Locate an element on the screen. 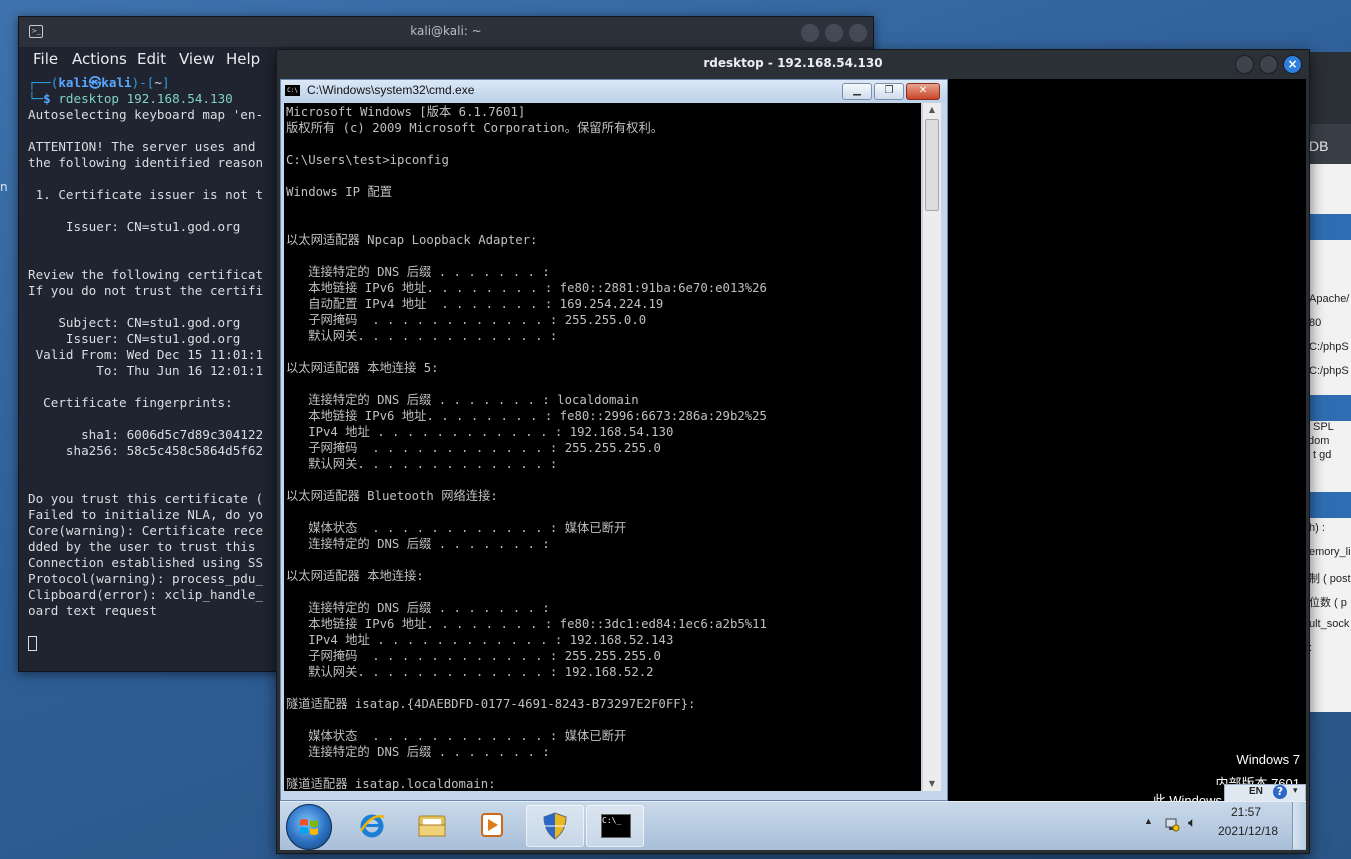 The height and width of the screenshot is (859, 1351). windows-logo-icon is located at coordinates (309, 827).